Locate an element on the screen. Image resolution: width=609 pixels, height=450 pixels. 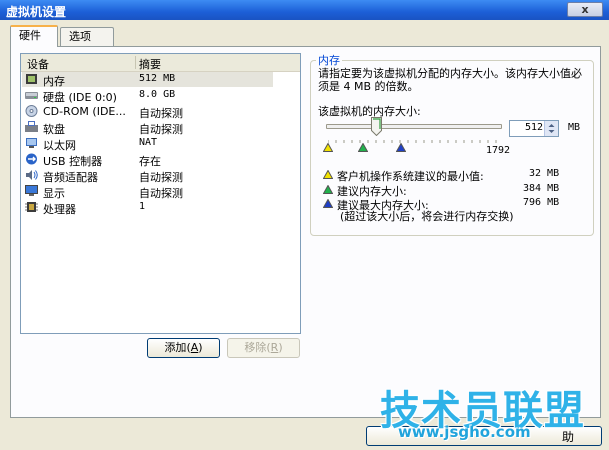
remove-button-label: 移除 is located at coordinates (255, 347).